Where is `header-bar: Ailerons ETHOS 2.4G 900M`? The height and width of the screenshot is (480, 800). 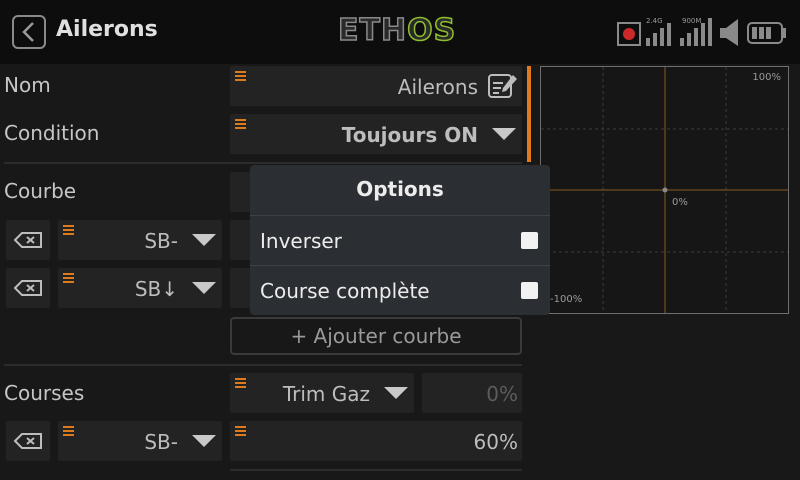 header-bar: Ailerons ETHOS 2.4G 900M is located at coordinates (400, 32).